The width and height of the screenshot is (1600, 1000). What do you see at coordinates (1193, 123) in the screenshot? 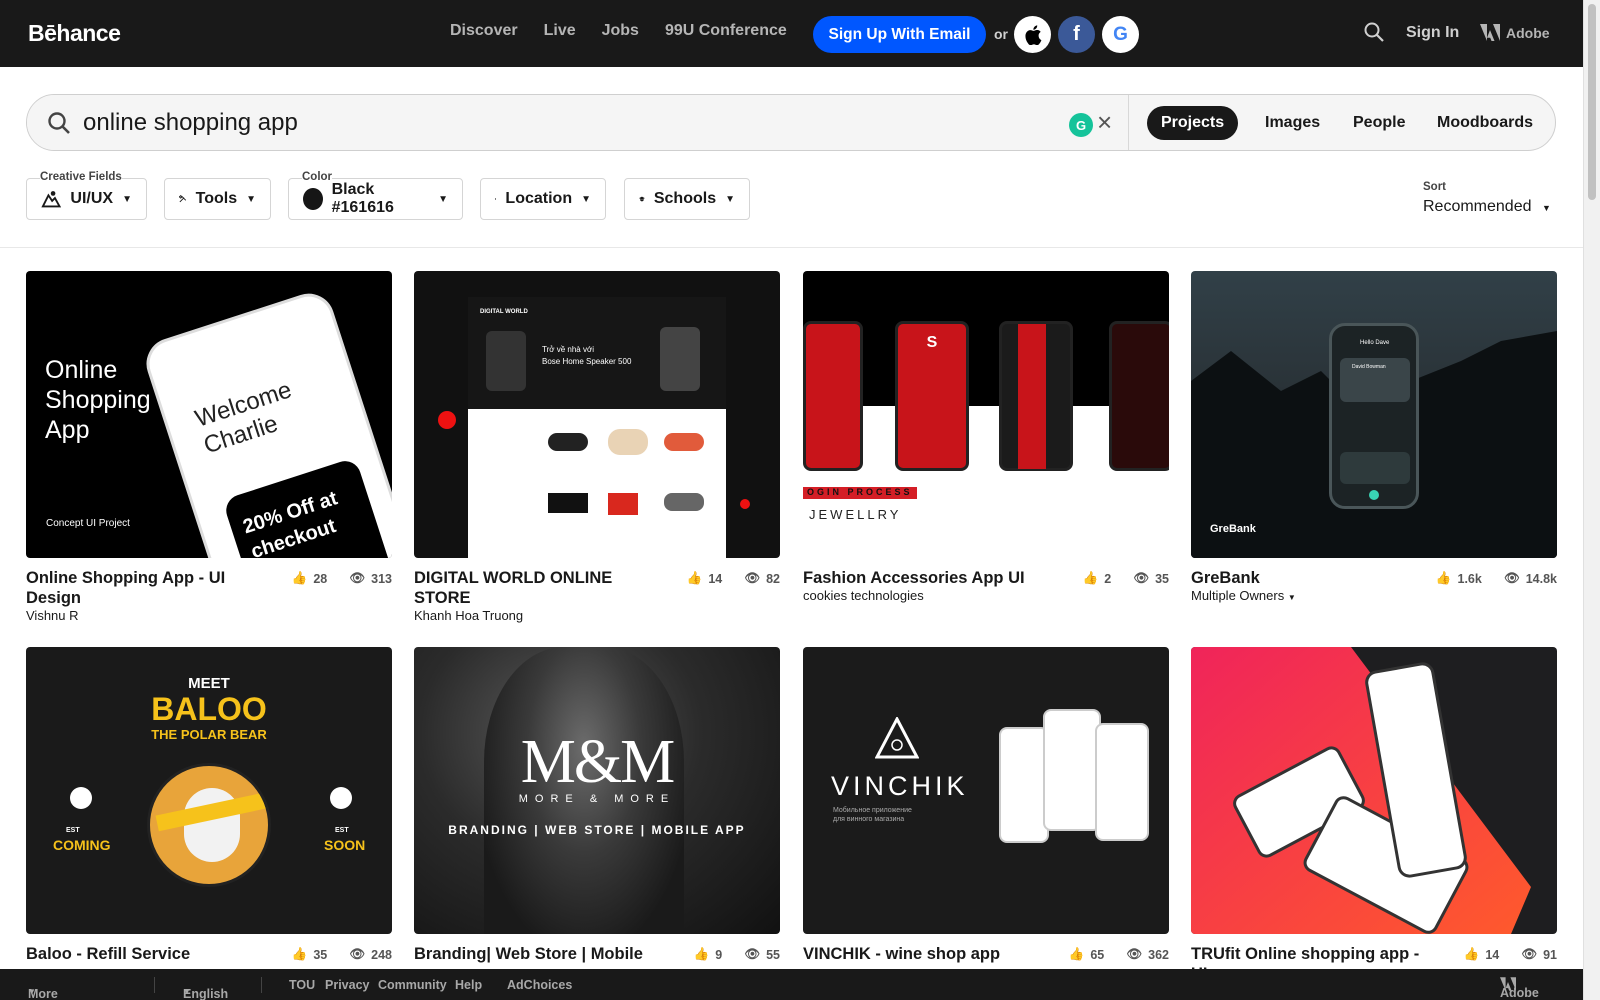
I see `tab-projects: Projects` at bounding box center [1193, 123].